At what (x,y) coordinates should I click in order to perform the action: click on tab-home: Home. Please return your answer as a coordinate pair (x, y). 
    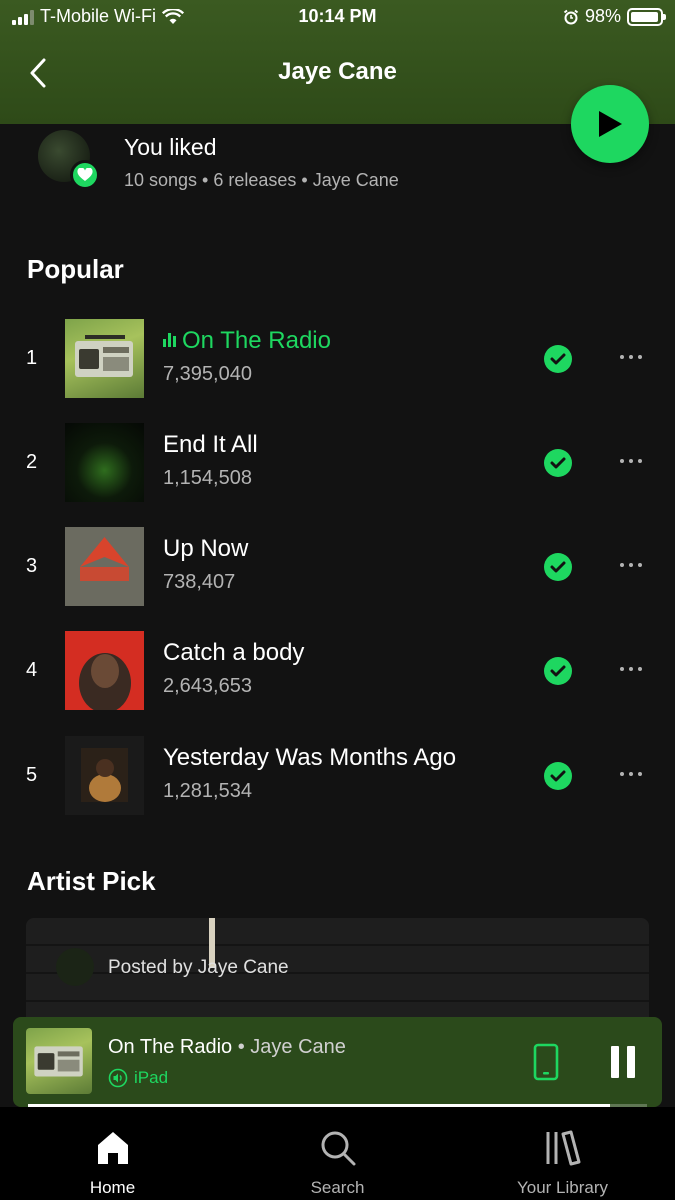
    Looking at the image, I should click on (112, 1153).